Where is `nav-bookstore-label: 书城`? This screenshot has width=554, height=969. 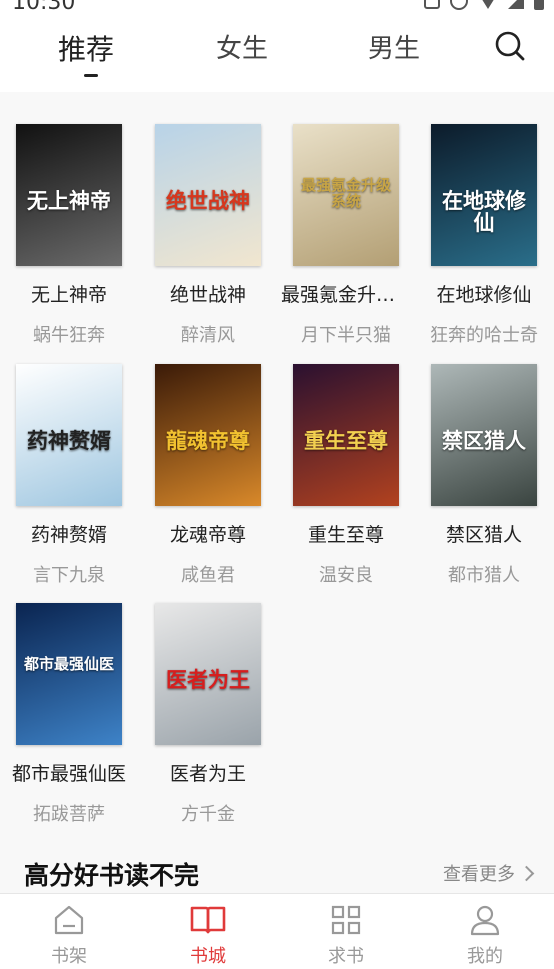 nav-bookstore-label: 书城 is located at coordinates (208, 956).